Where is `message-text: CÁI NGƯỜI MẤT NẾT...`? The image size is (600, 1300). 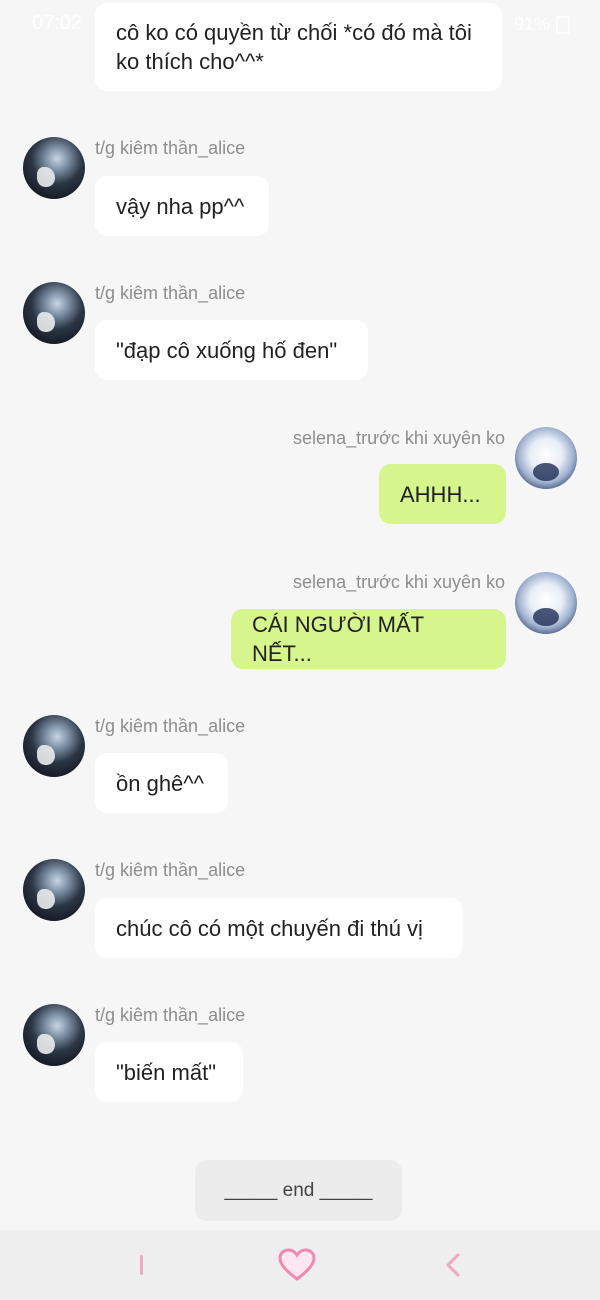 message-text: CÁI NGƯỜI MẤT NẾT... is located at coordinates (338, 639).